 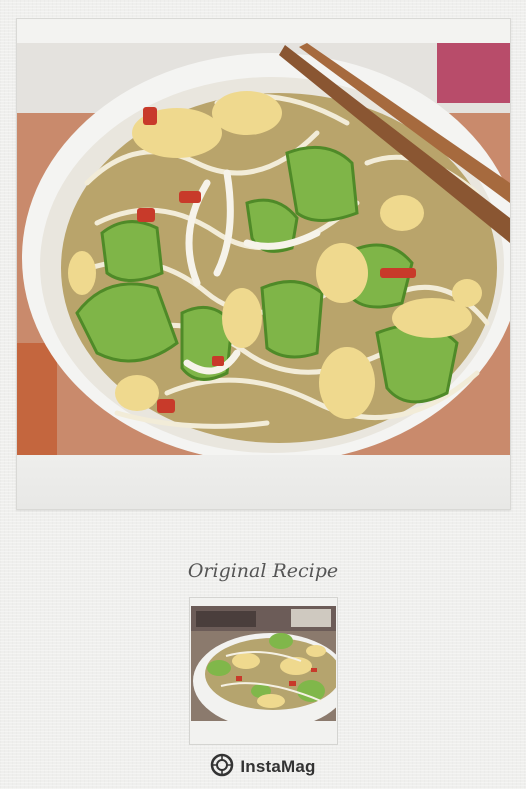 I want to click on instamag-branding: InstaMag, so click(x=263, y=767).